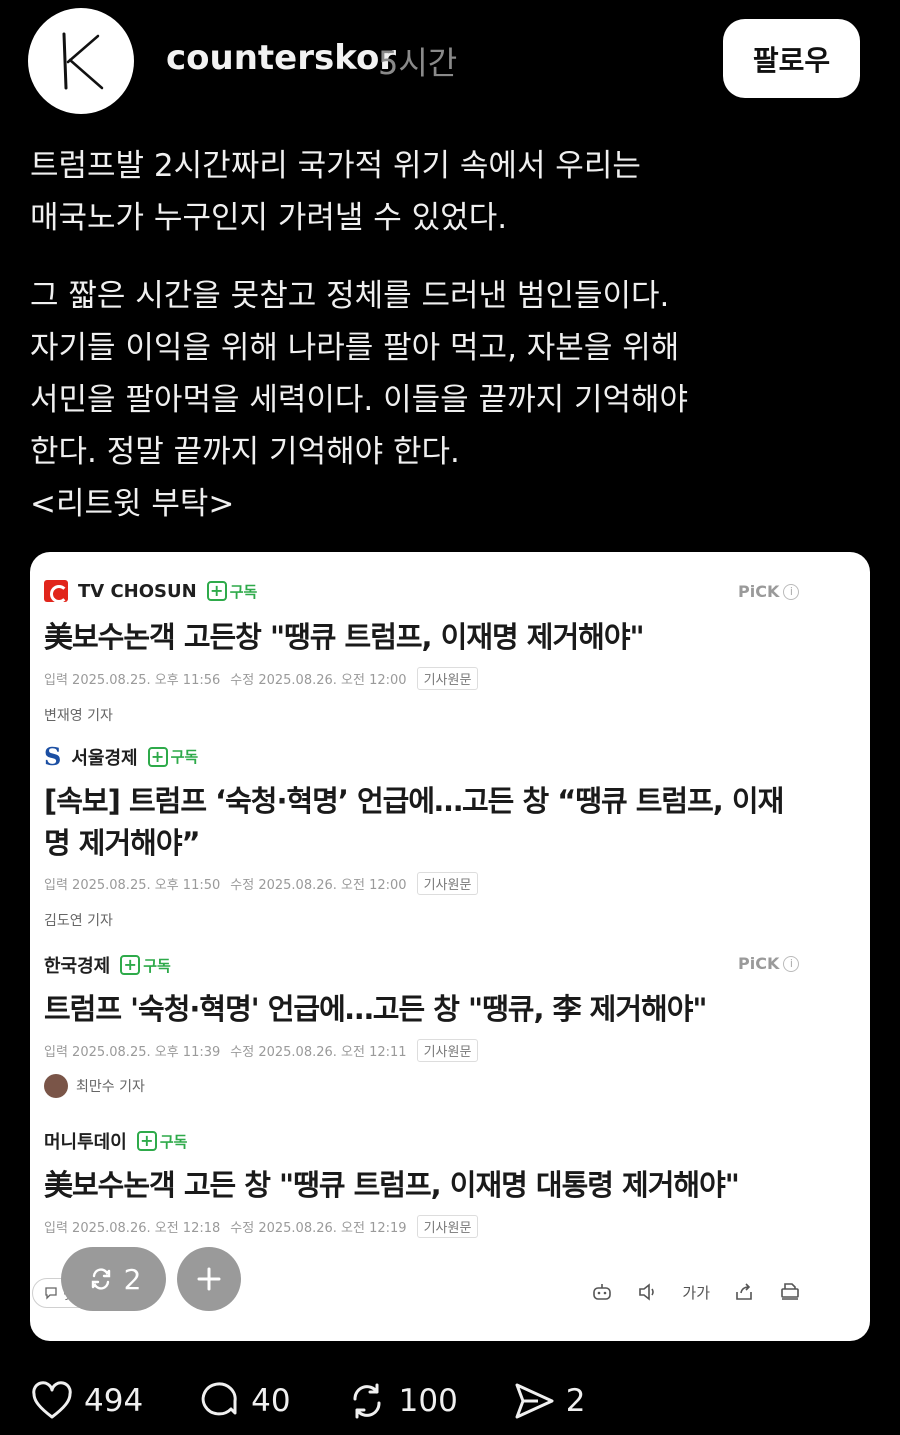  Describe the element at coordinates (85, 1142) in the screenshot. I see `publisher-name: 머니투데이` at that location.